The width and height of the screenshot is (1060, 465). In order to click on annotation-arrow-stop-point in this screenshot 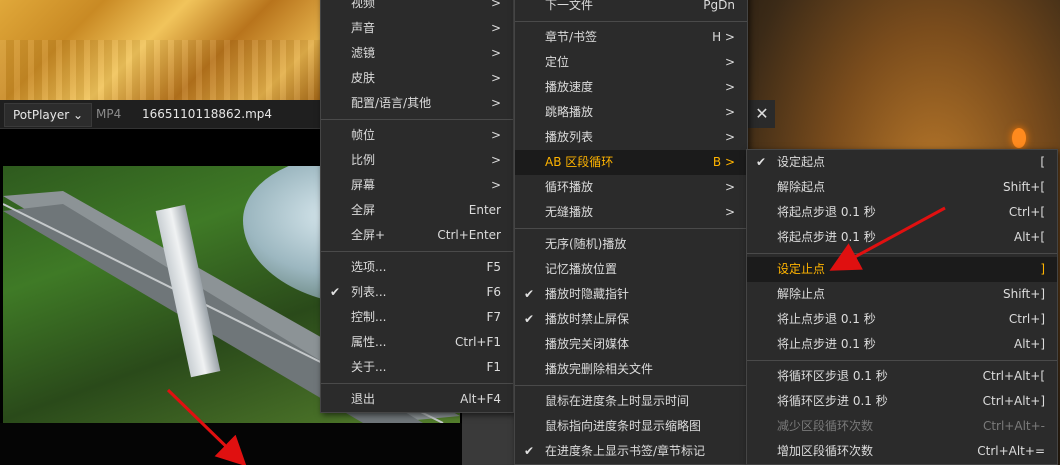, I will do `click(887, 238)`.